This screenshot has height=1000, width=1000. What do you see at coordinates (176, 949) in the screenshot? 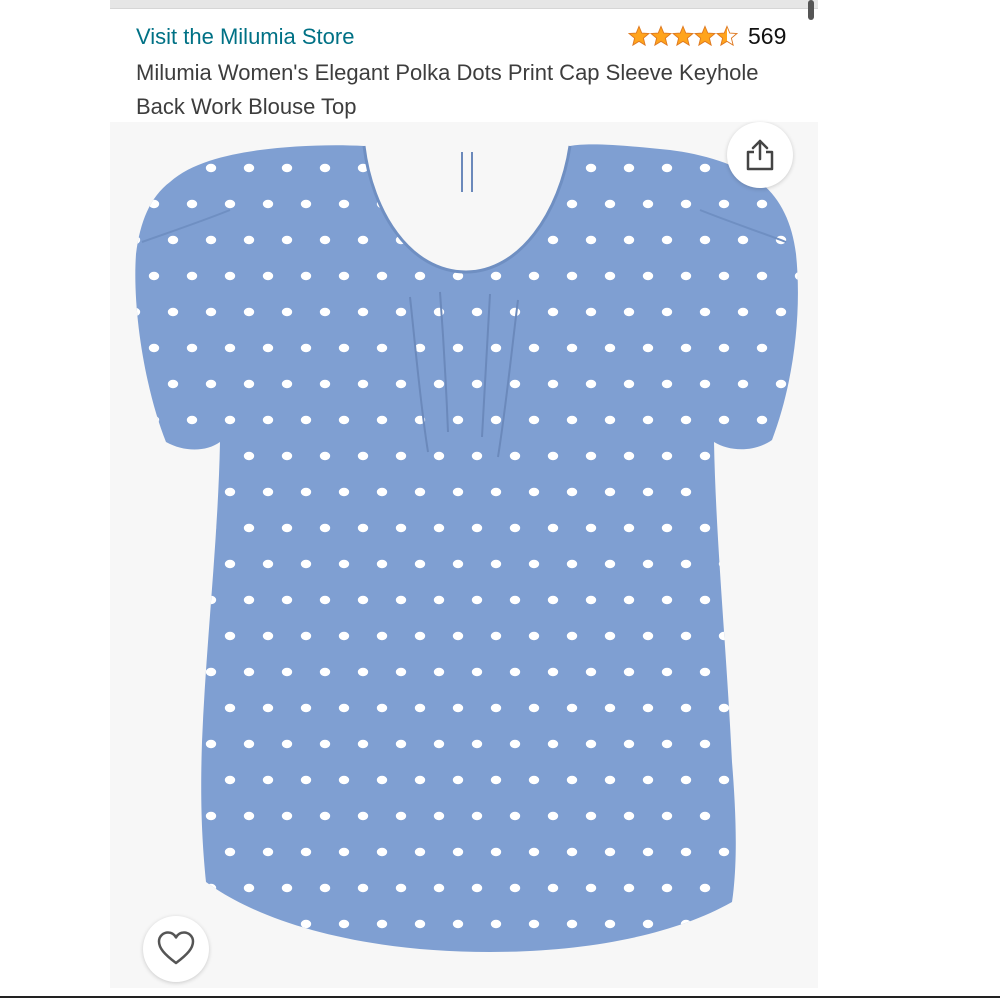
I see `wishlist-button` at bounding box center [176, 949].